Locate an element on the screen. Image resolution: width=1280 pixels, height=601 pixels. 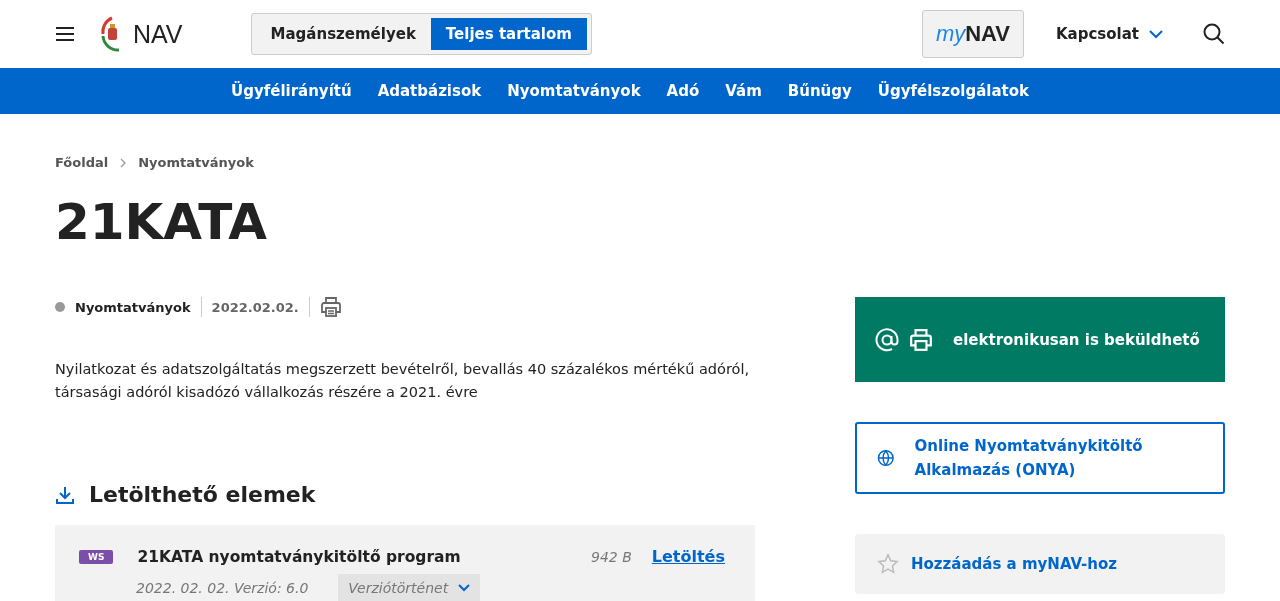
version-history-button: Verziótörténet is located at coordinates (409, 587).